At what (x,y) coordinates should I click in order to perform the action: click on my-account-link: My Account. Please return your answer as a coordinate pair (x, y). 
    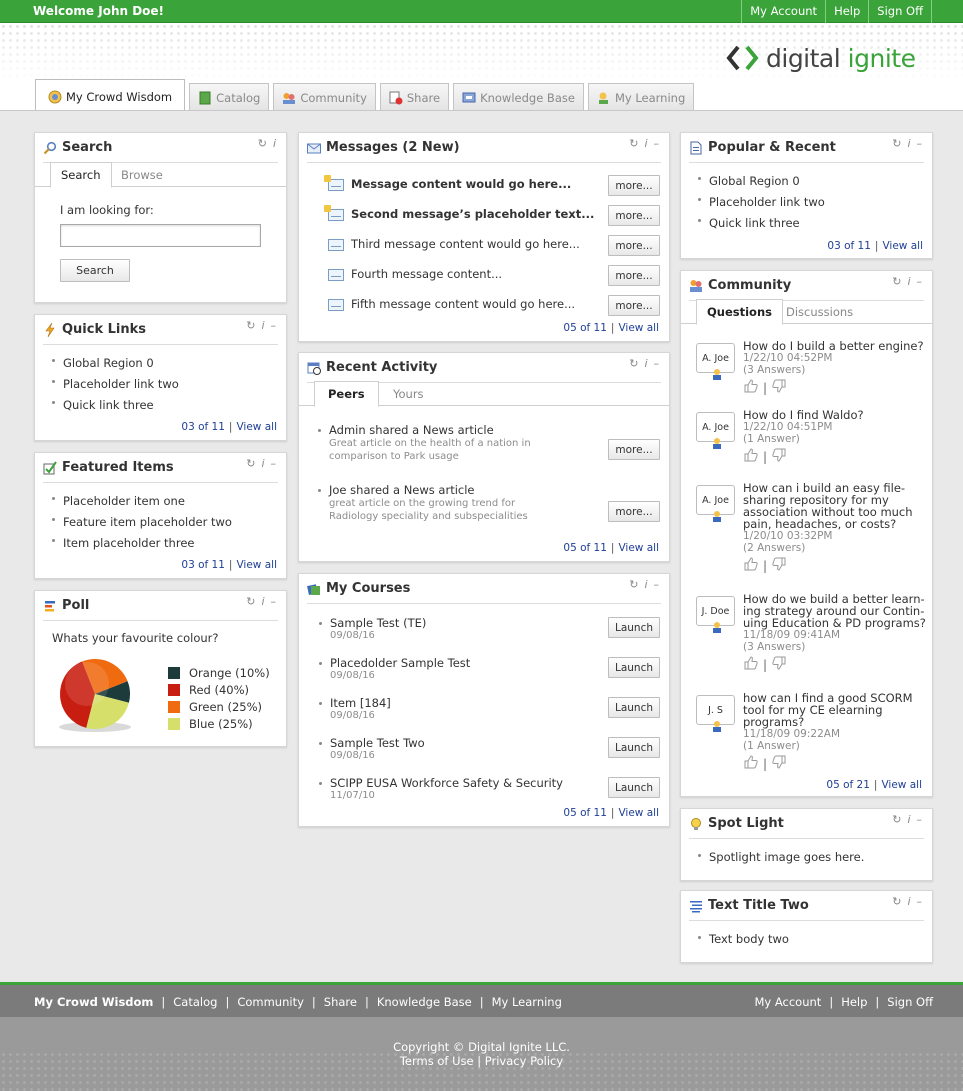
    Looking at the image, I should click on (784, 11).